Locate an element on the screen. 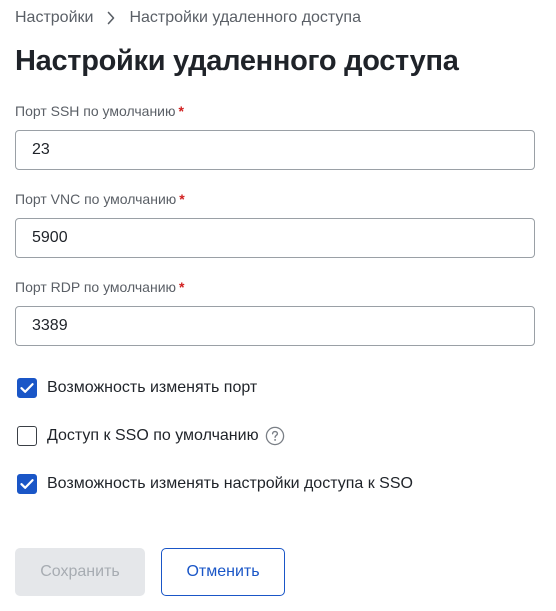 This screenshot has height=611, width=556. vnc-port-field: Порт VNC по умолчанию * is located at coordinates (275, 223).